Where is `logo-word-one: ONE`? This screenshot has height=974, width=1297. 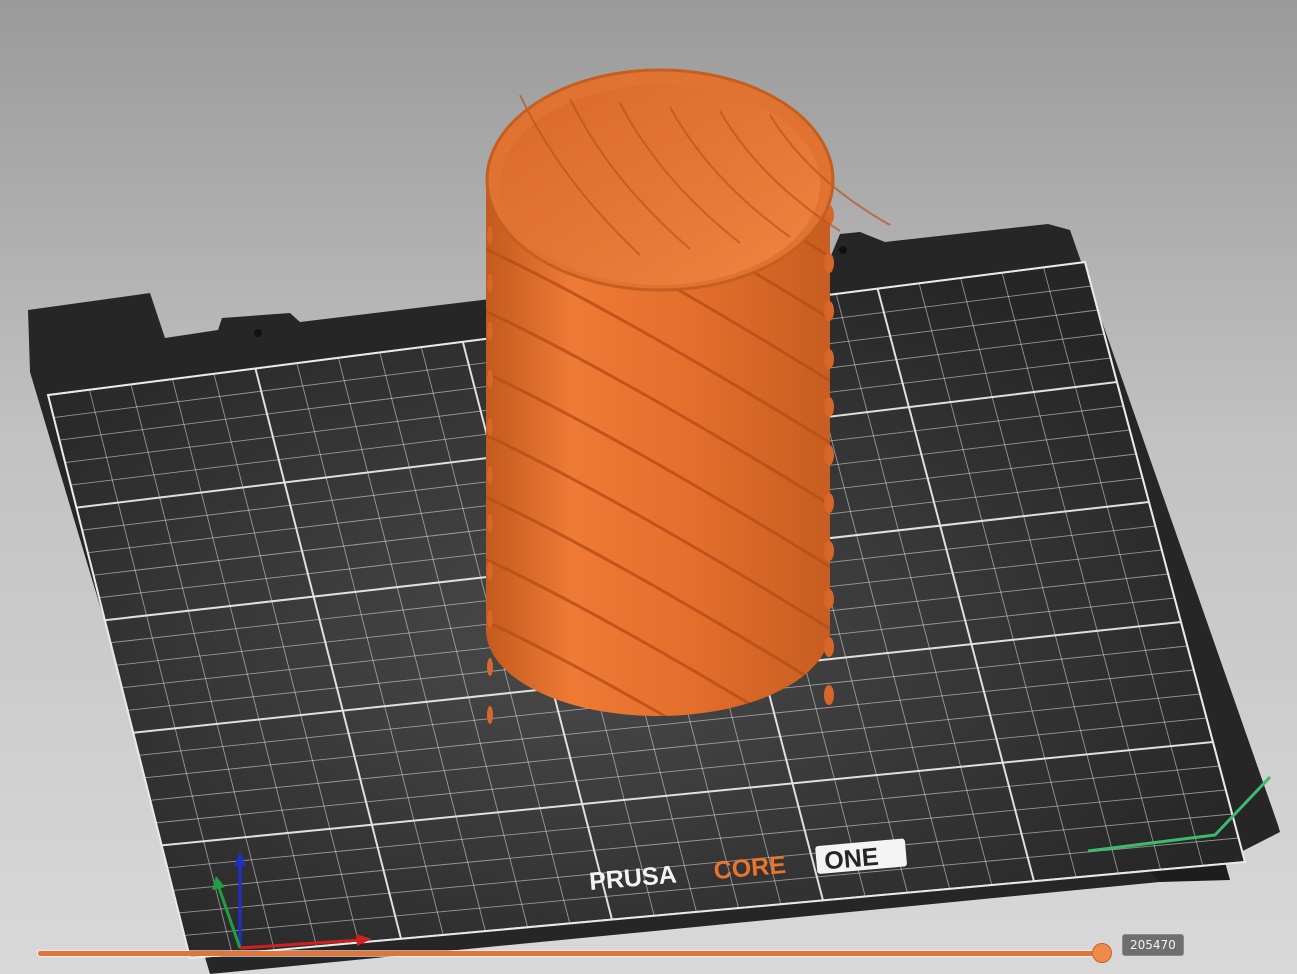
logo-word-one: ONE is located at coordinates (851, 859).